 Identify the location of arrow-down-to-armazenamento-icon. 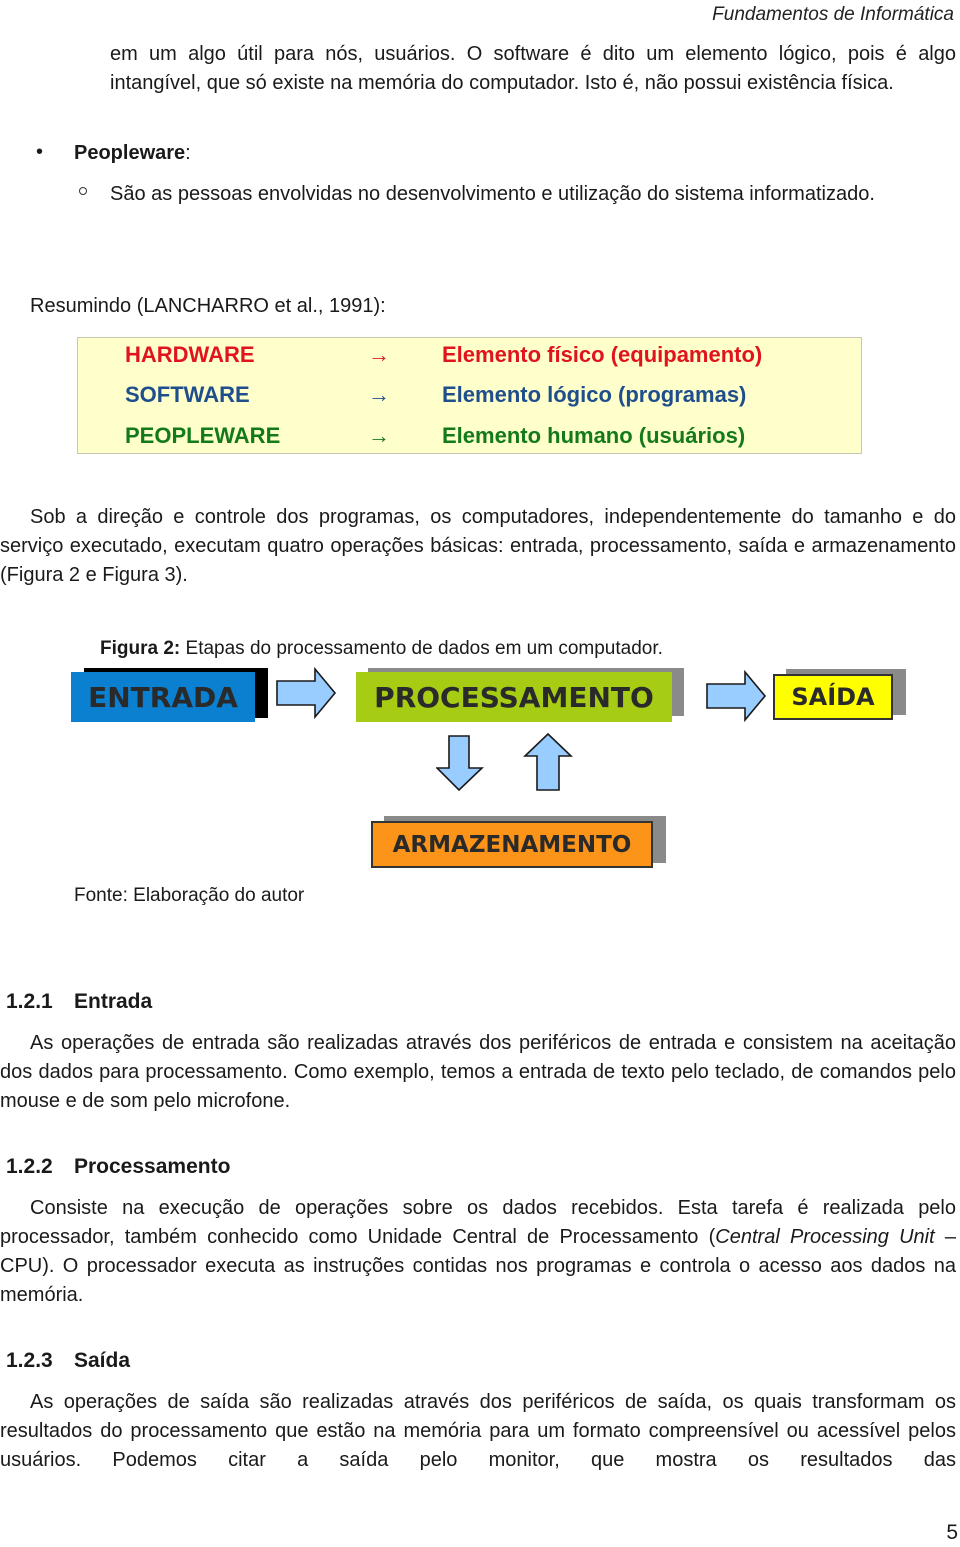
(460, 763).